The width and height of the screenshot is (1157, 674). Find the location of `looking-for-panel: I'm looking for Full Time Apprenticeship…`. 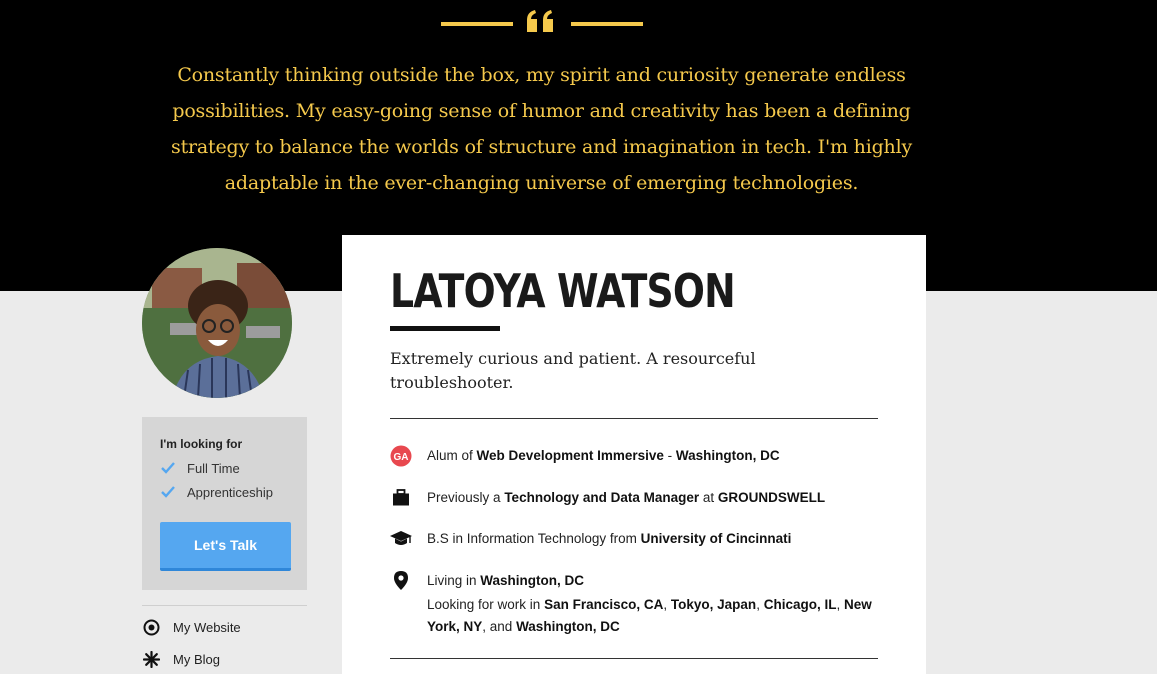

looking-for-panel: I'm looking for Full Time Apprenticeship… is located at coordinates (224, 503).